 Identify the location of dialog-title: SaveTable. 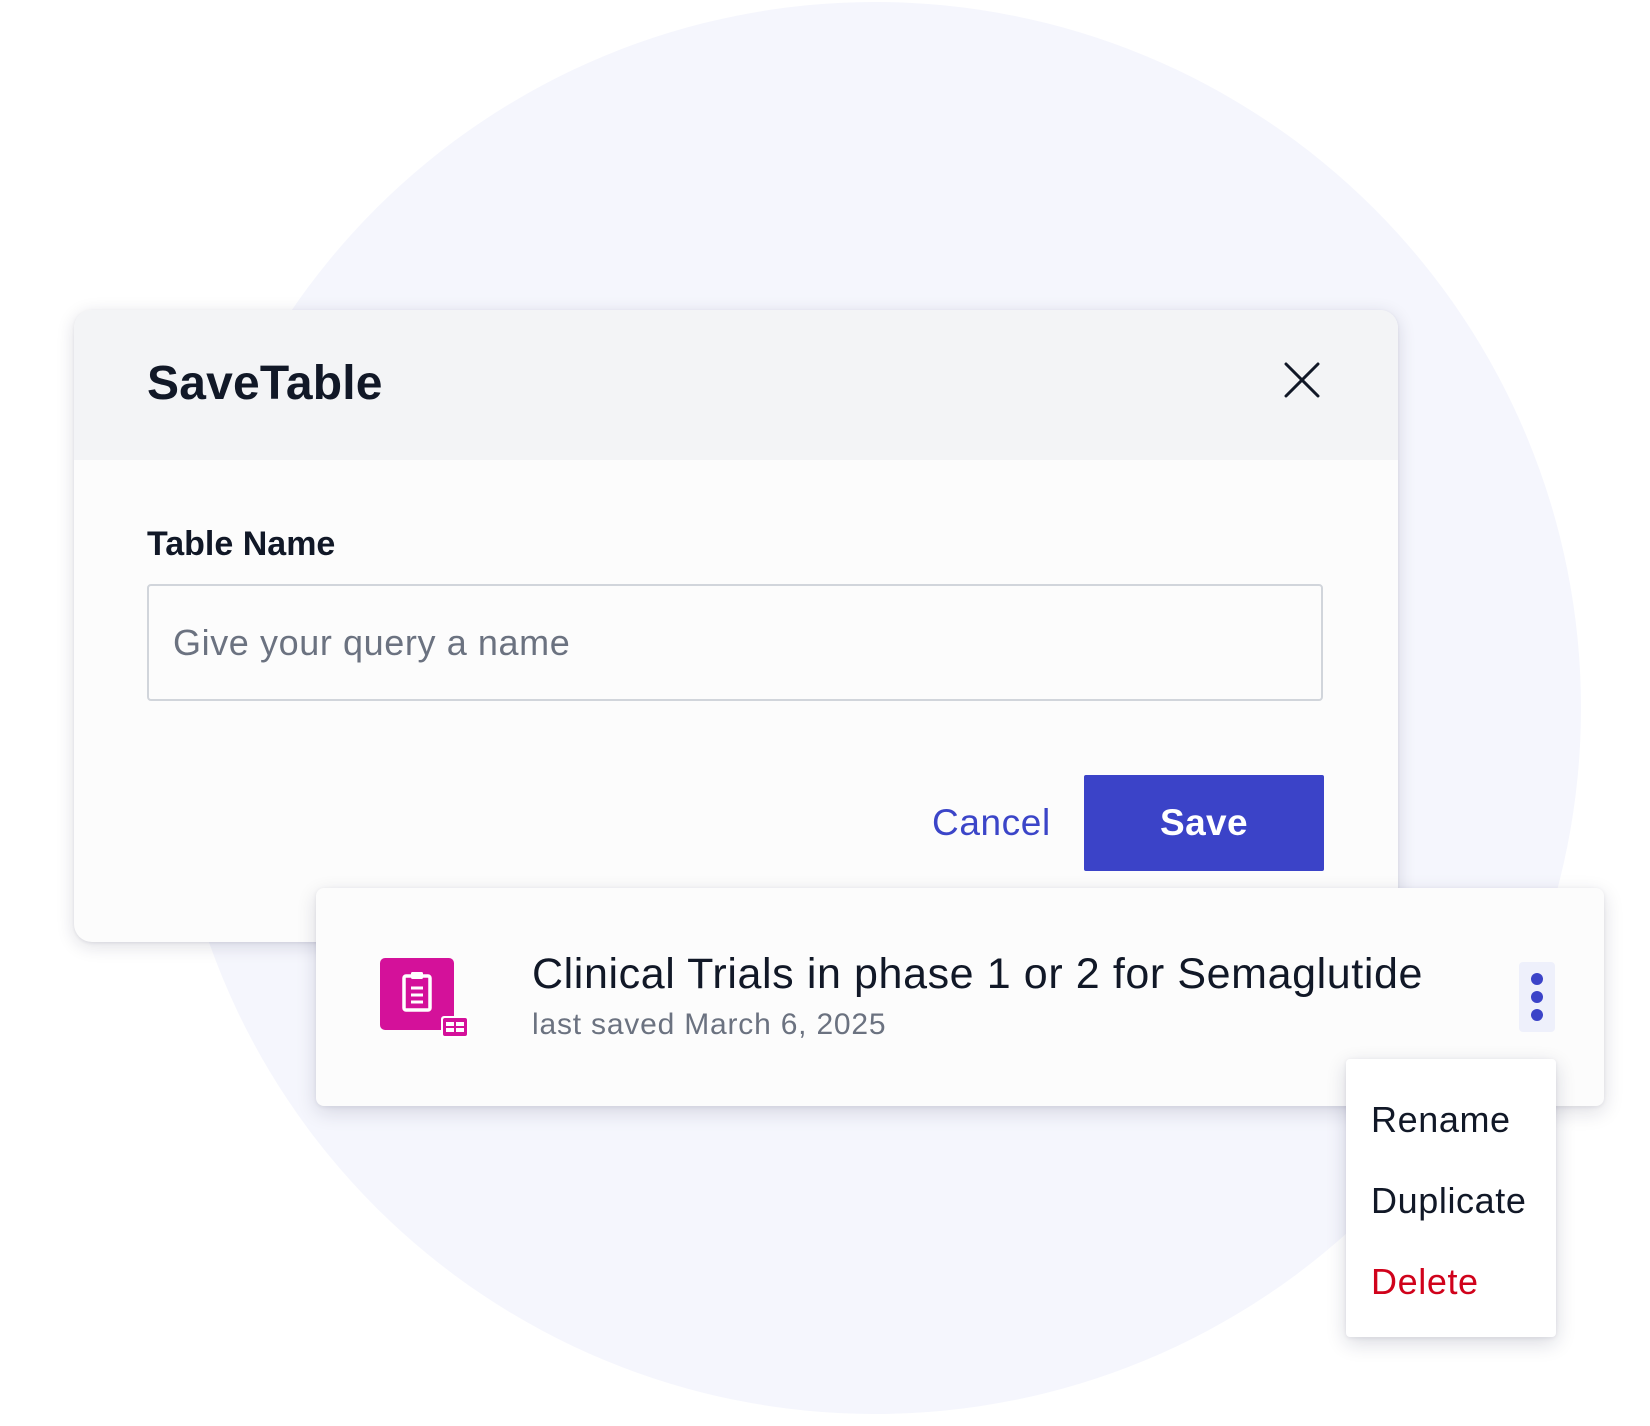
(265, 383).